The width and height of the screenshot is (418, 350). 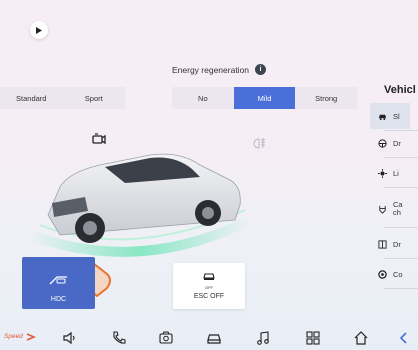 I want to click on drive-mode-selector: Standard Sport, so click(x=62, y=98).